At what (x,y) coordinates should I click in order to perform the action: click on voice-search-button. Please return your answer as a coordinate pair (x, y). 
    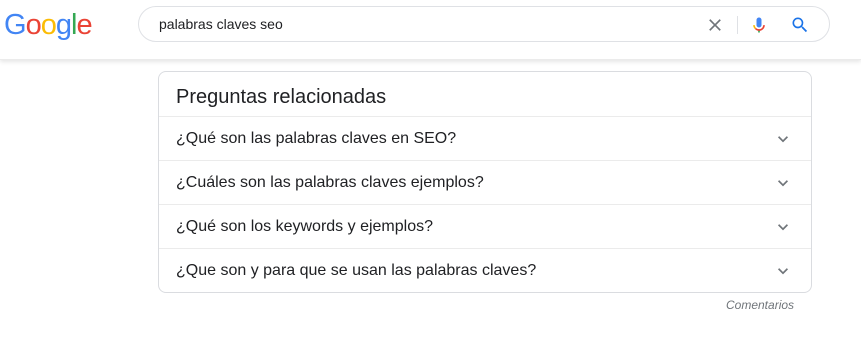
    Looking at the image, I should click on (759, 25).